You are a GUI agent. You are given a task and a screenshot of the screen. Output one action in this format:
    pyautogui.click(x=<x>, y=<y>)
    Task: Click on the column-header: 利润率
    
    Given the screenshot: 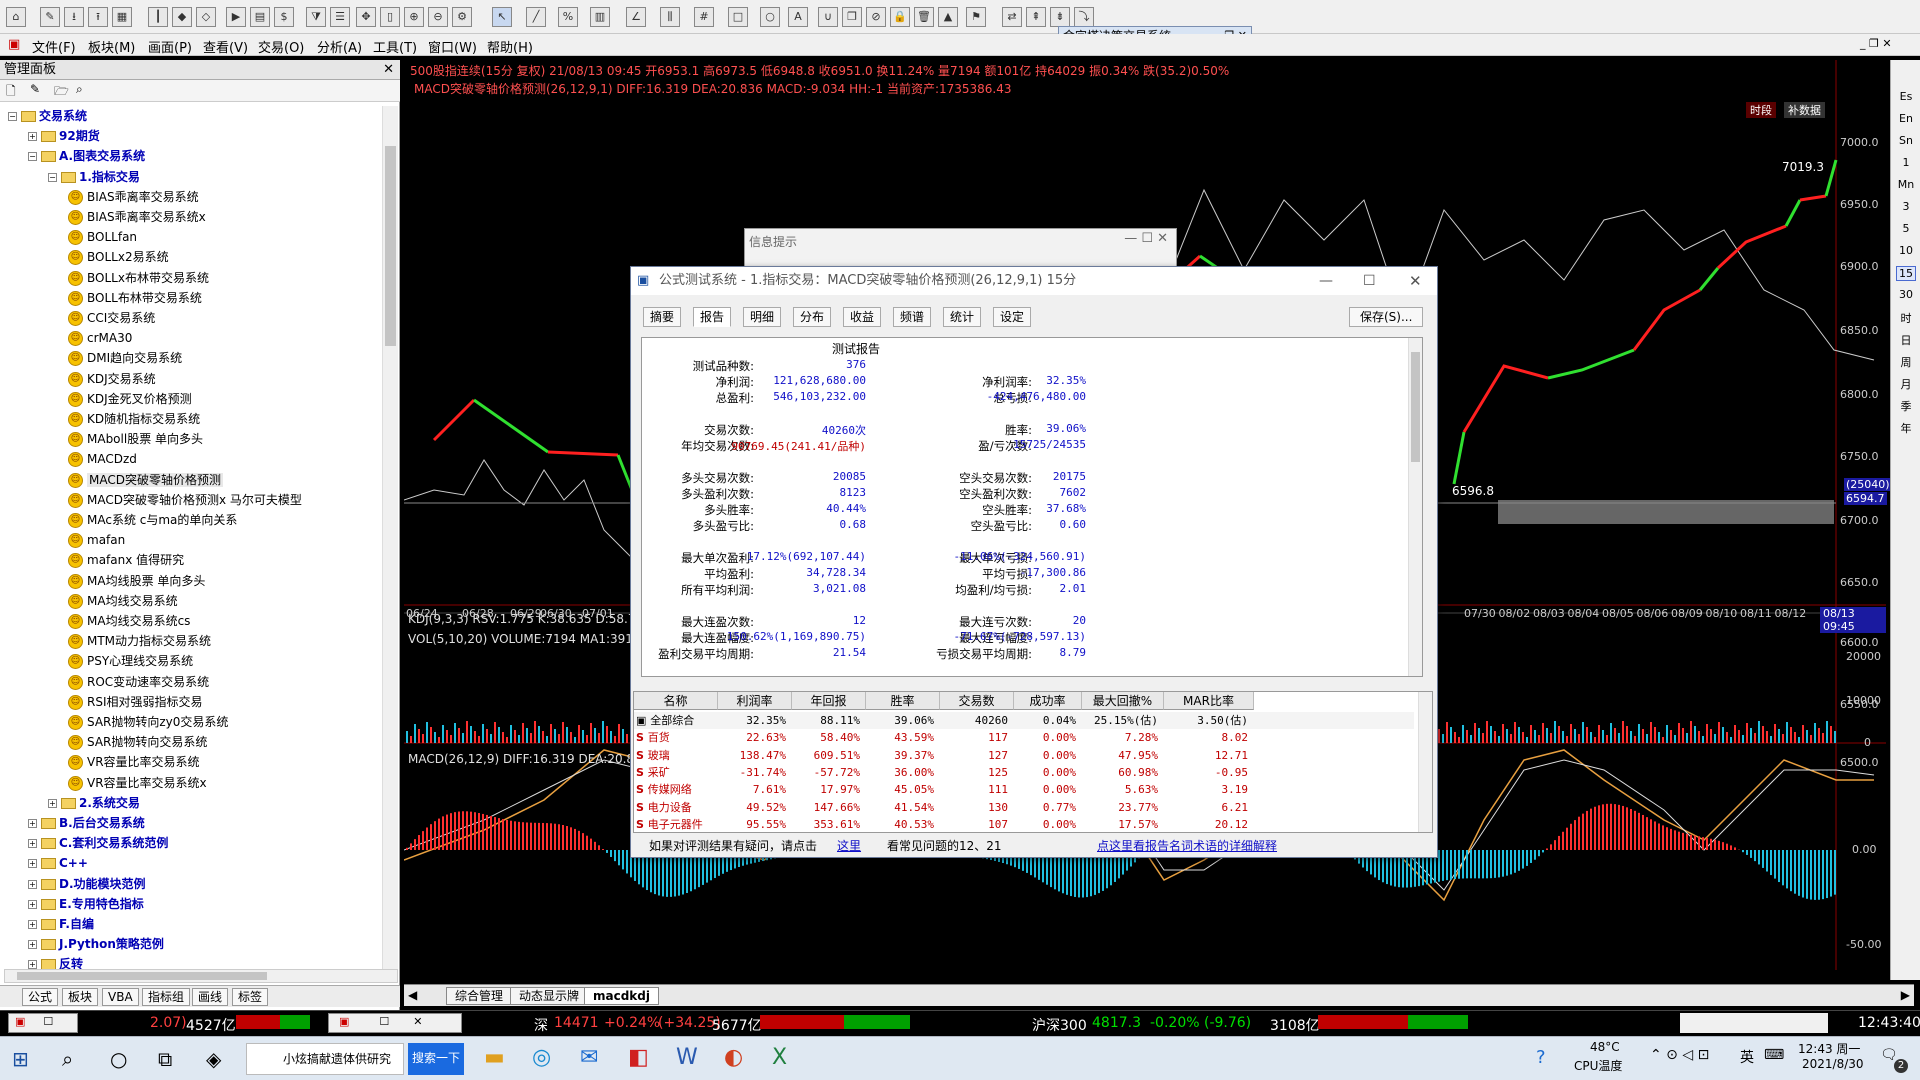 What is the action you would take?
    pyautogui.click(x=755, y=701)
    